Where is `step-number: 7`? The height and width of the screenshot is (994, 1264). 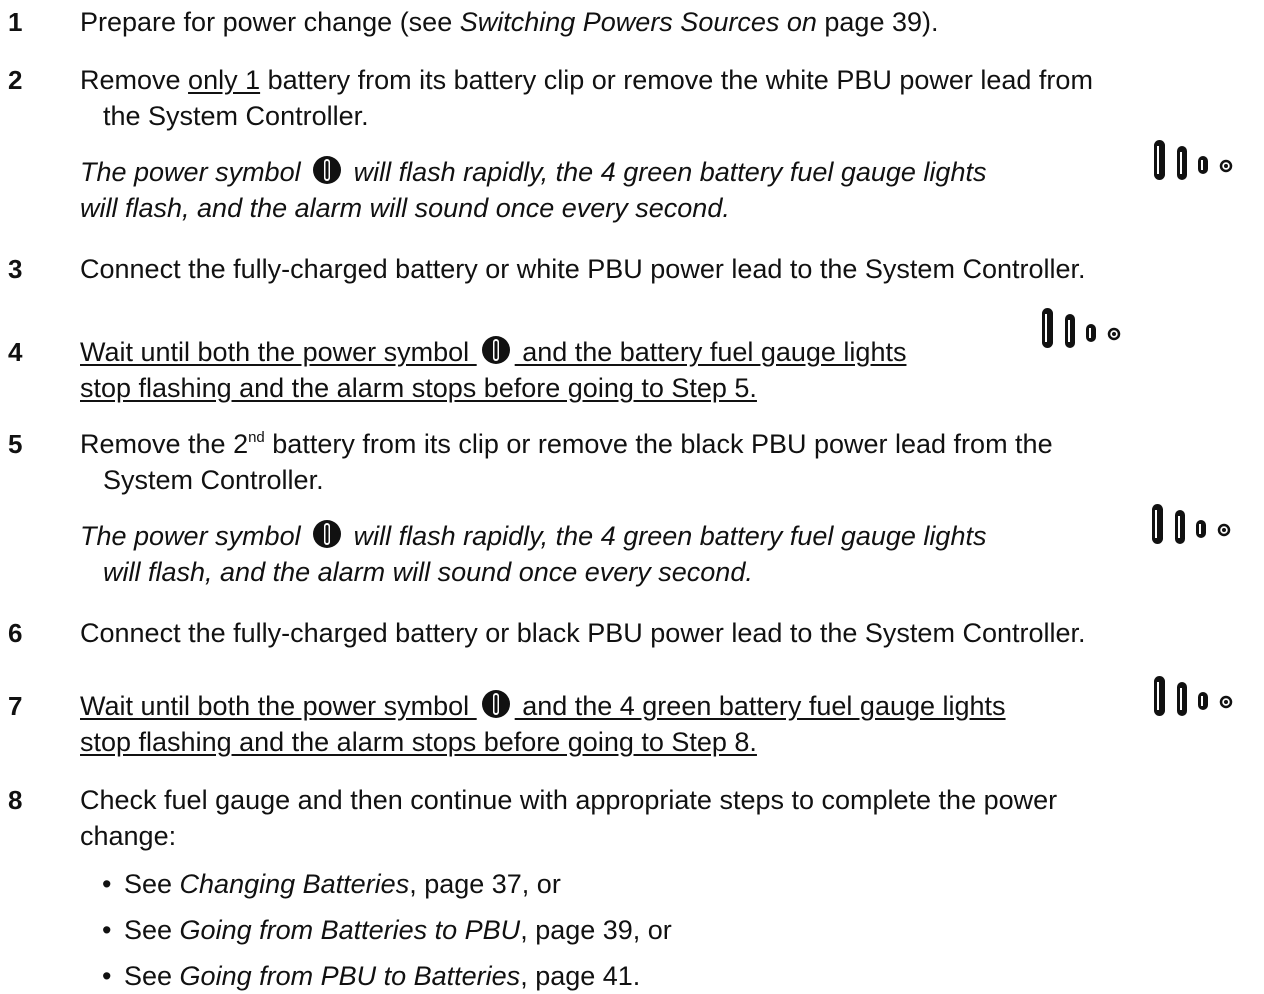
step-number: 7 is located at coordinates (15, 706).